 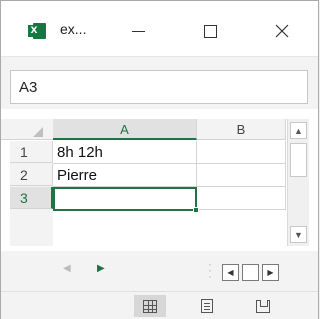 I want to click on cell-b2, so click(x=241, y=175).